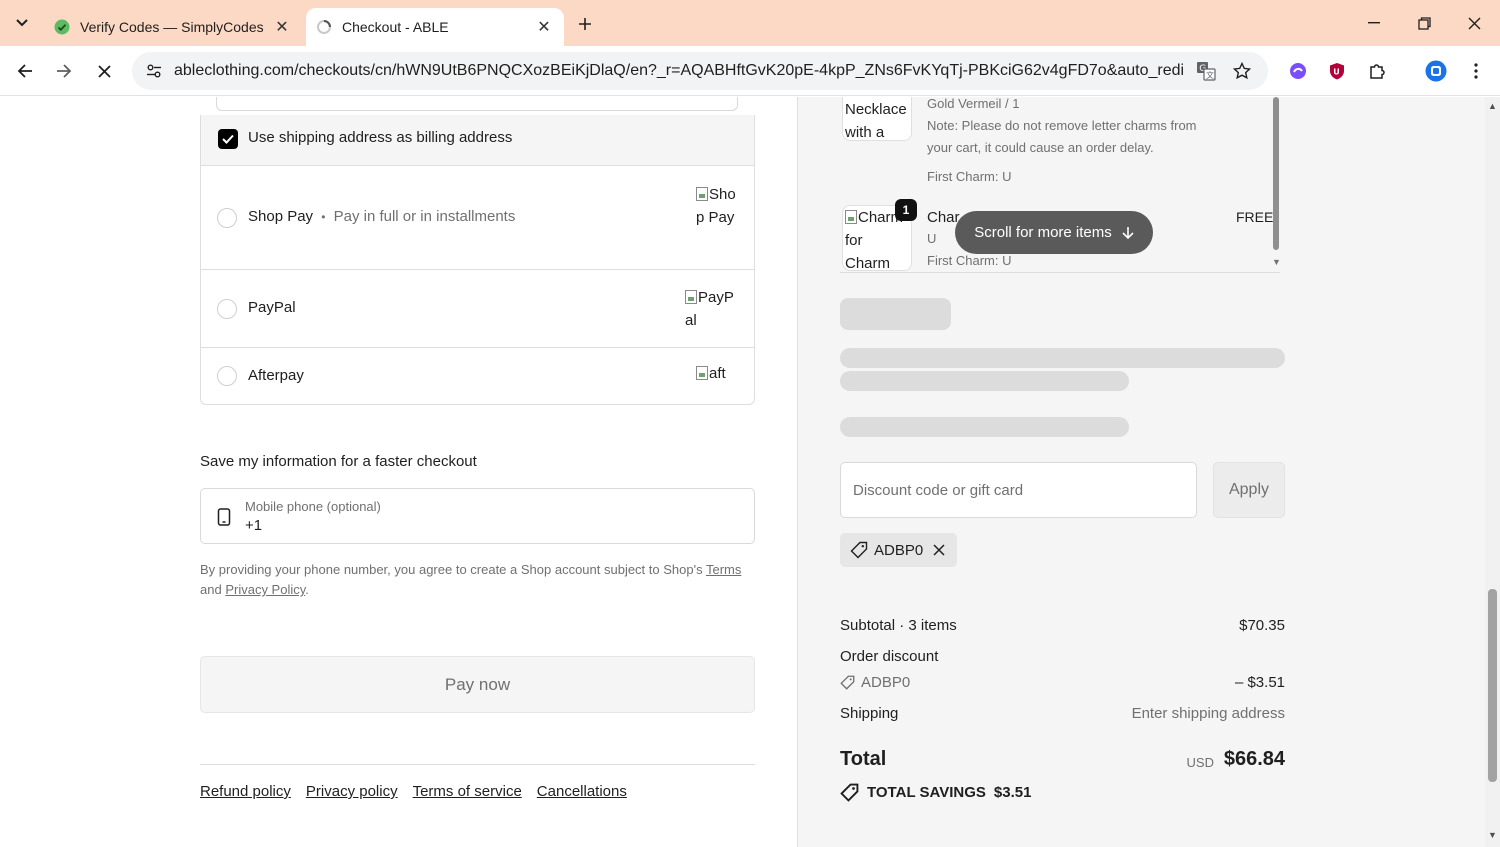 This screenshot has height=847, width=1500. Describe the element at coordinates (62, 27) in the screenshot. I see `simplycodes-favicon-icon` at that location.